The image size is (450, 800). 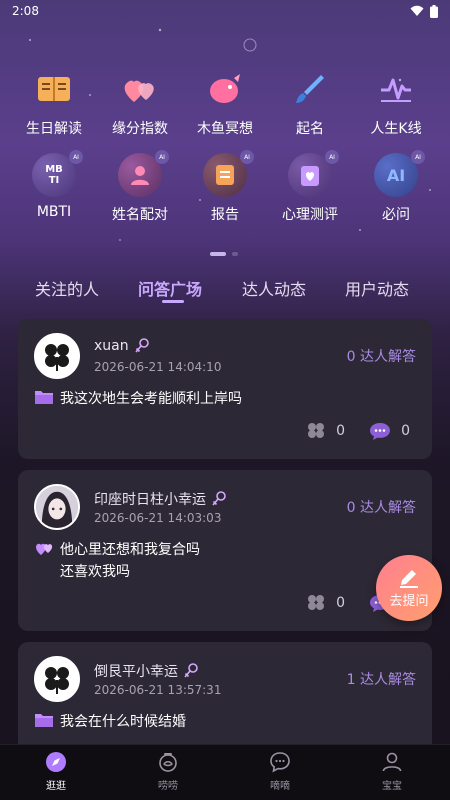 I want to click on user-name-row: xuan, so click(x=121, y=346).